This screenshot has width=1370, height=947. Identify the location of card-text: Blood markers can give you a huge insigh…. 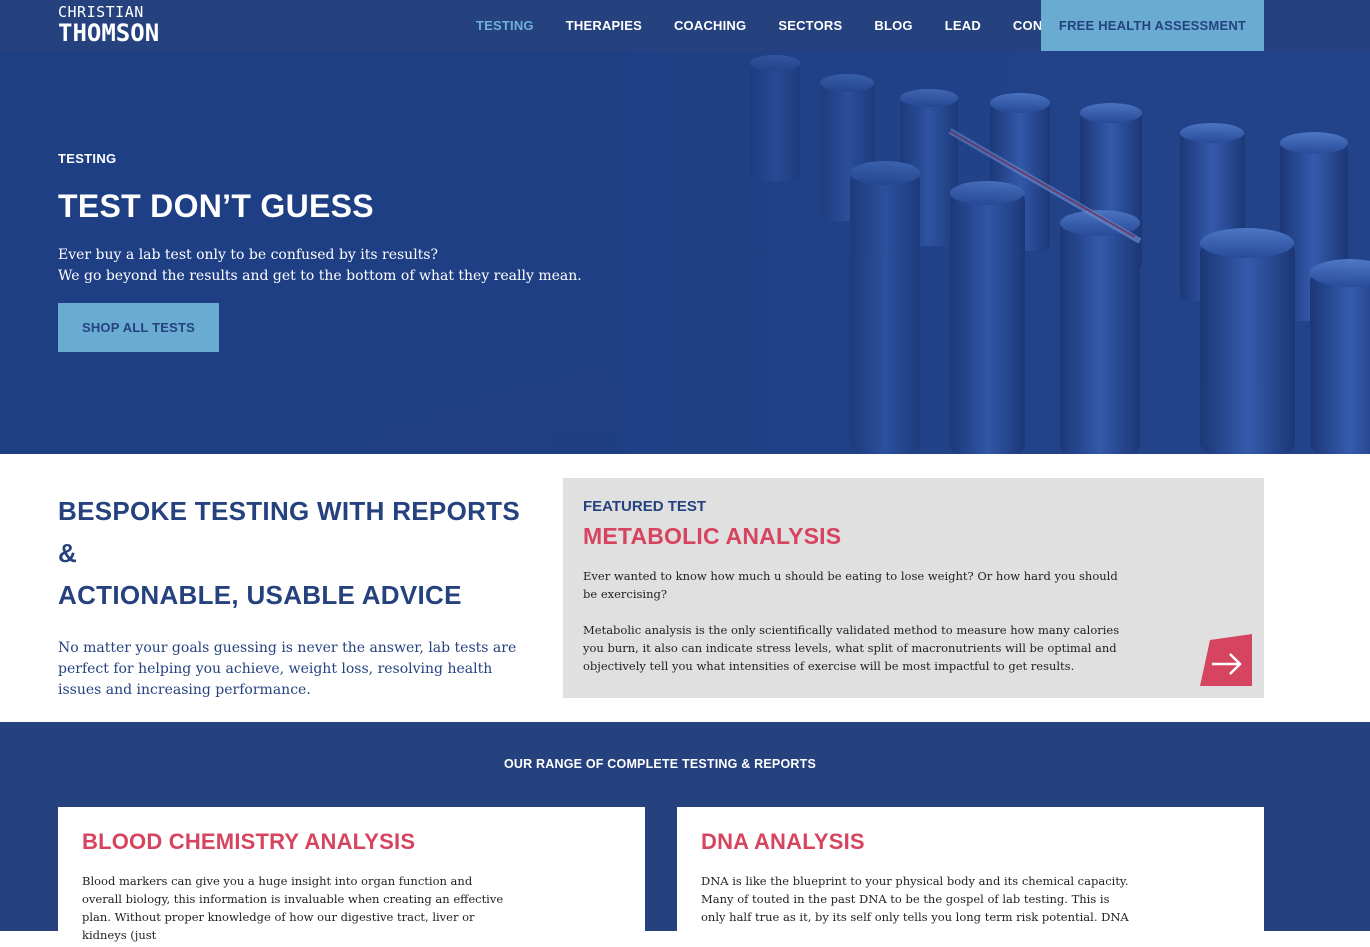
(293, 908).